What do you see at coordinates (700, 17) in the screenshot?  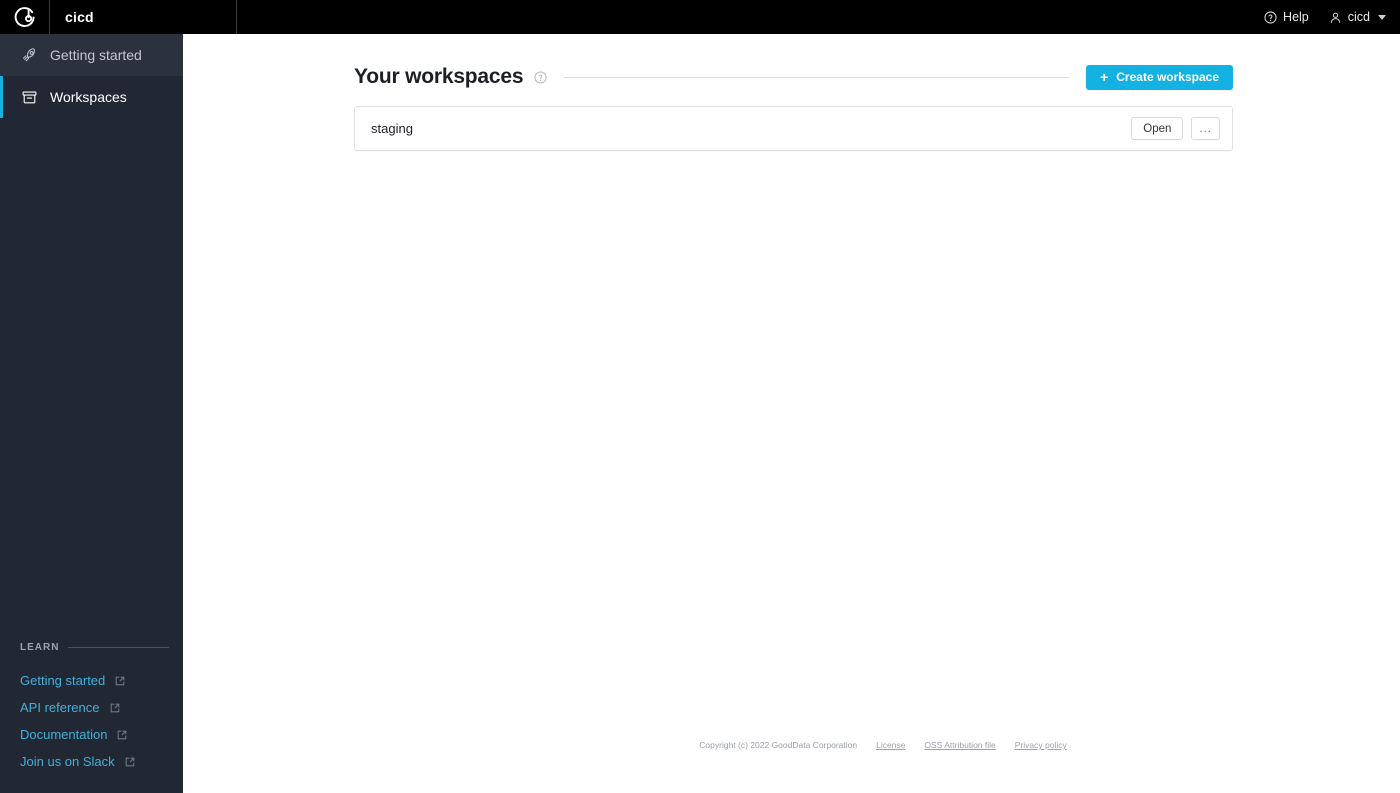 I see `top-bar: cicd Help cicd` at bounding box center [700, 17].